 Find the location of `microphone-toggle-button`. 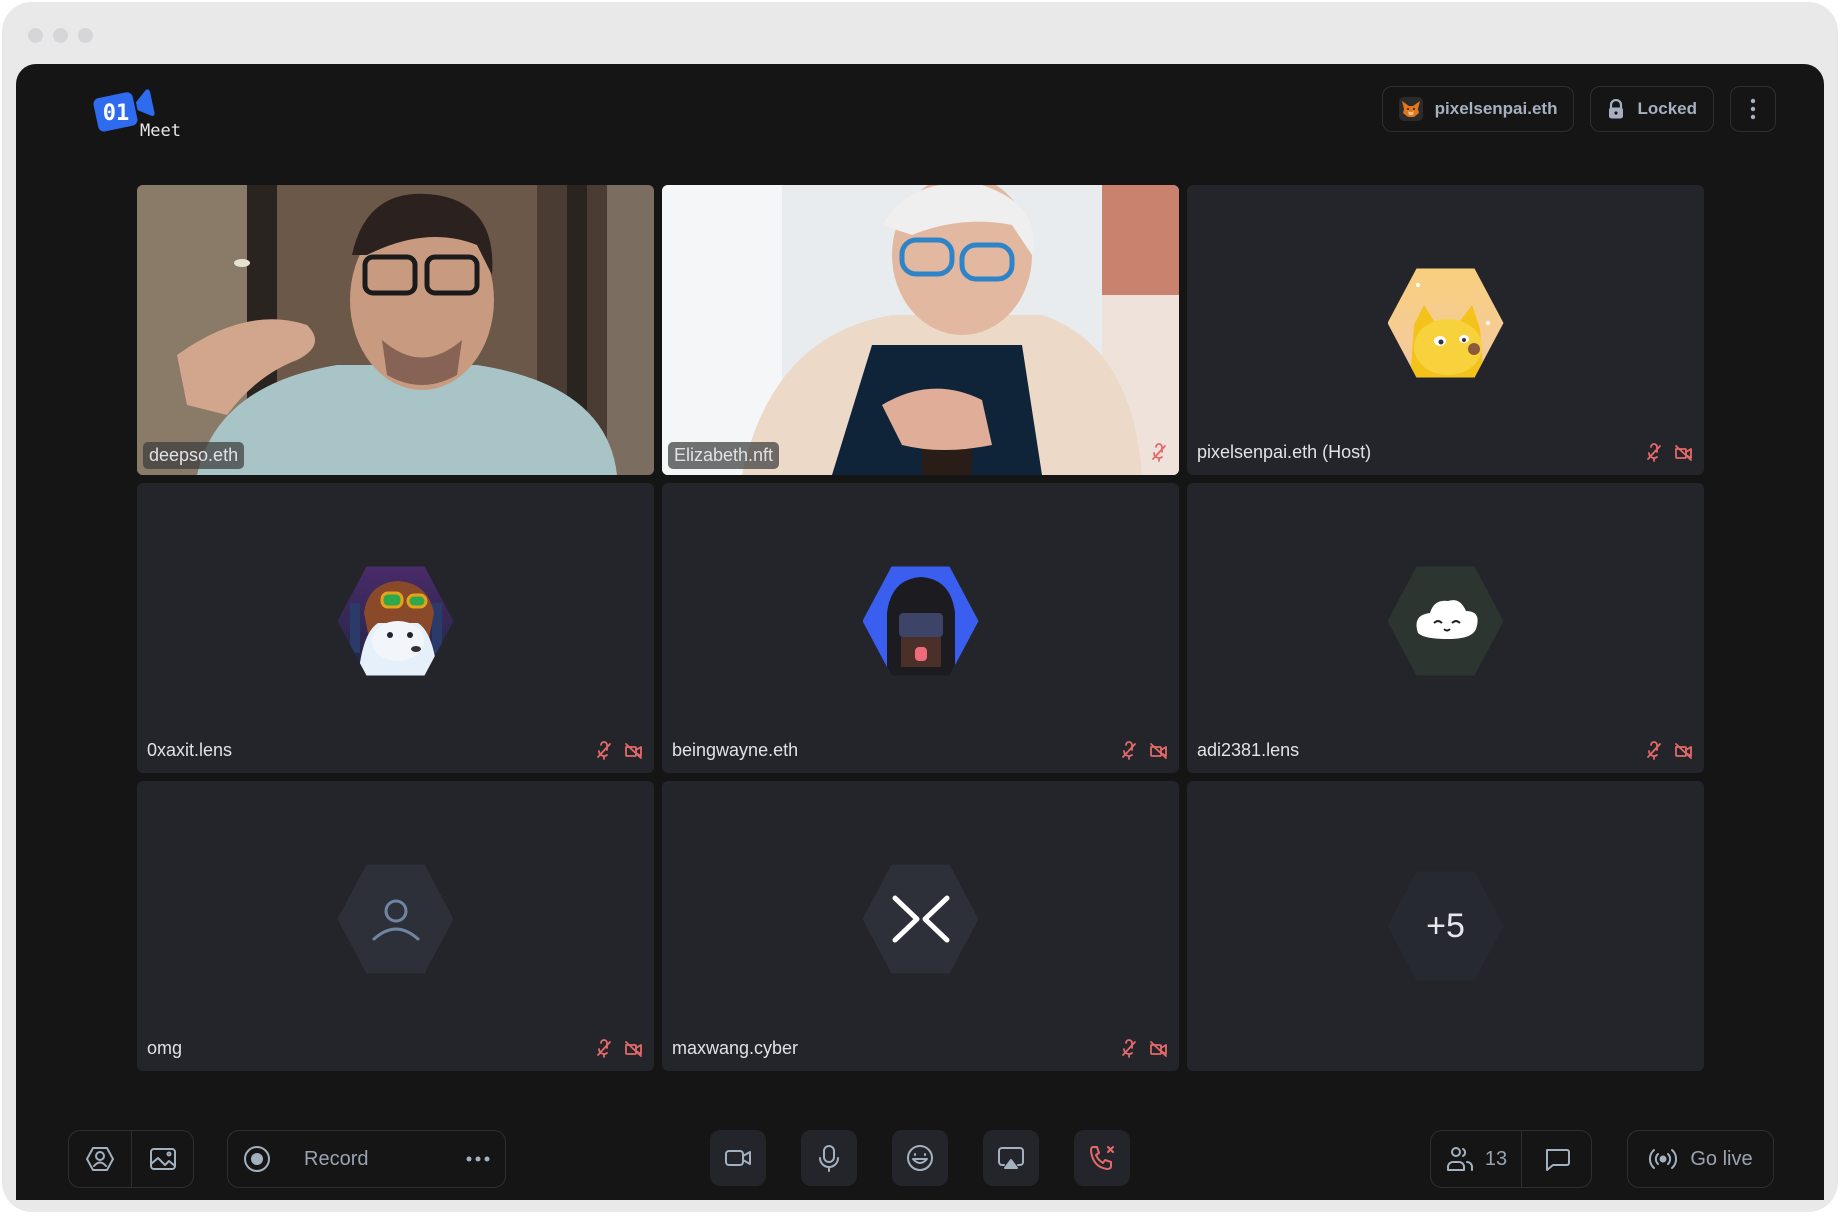

microphone-toggle-button is located at coordinates (829, 1158).